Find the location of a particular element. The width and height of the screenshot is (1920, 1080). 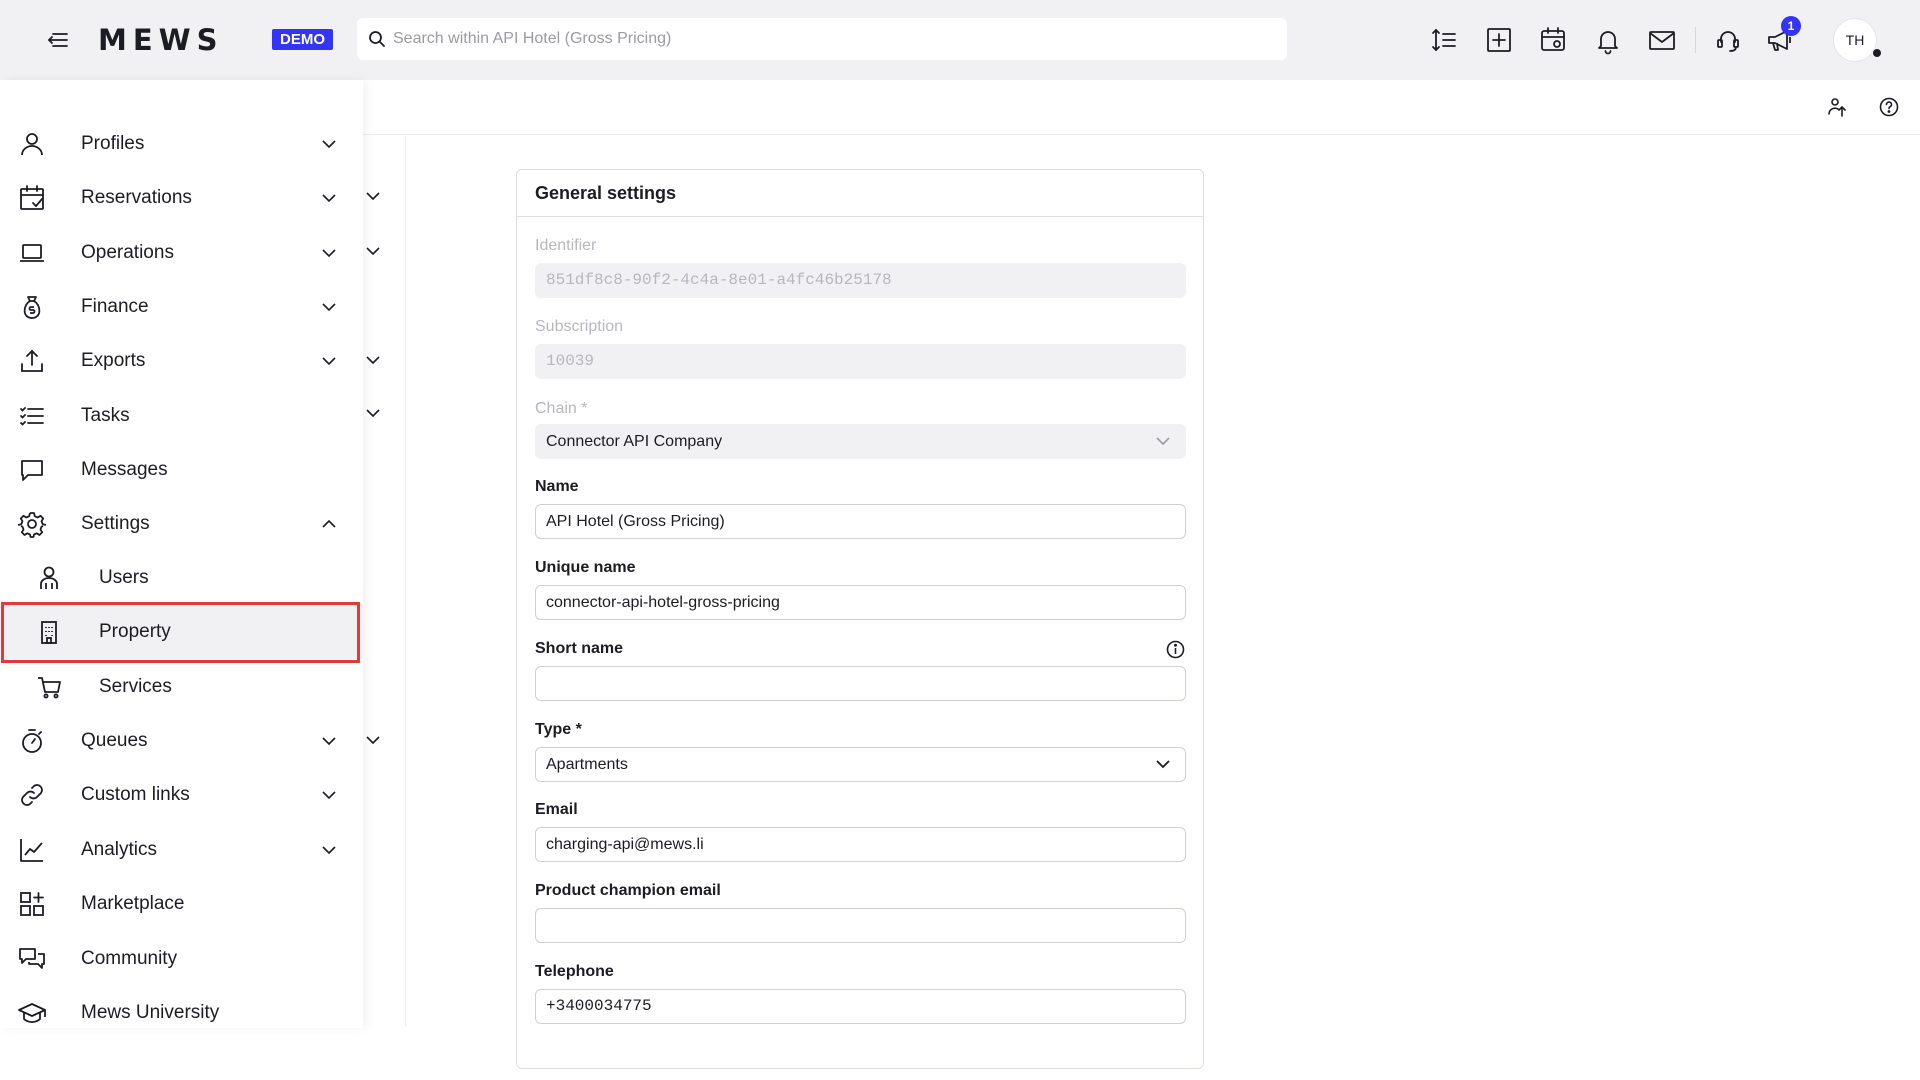

sidebar-item-users: Users is located at coordinates (181, 578).